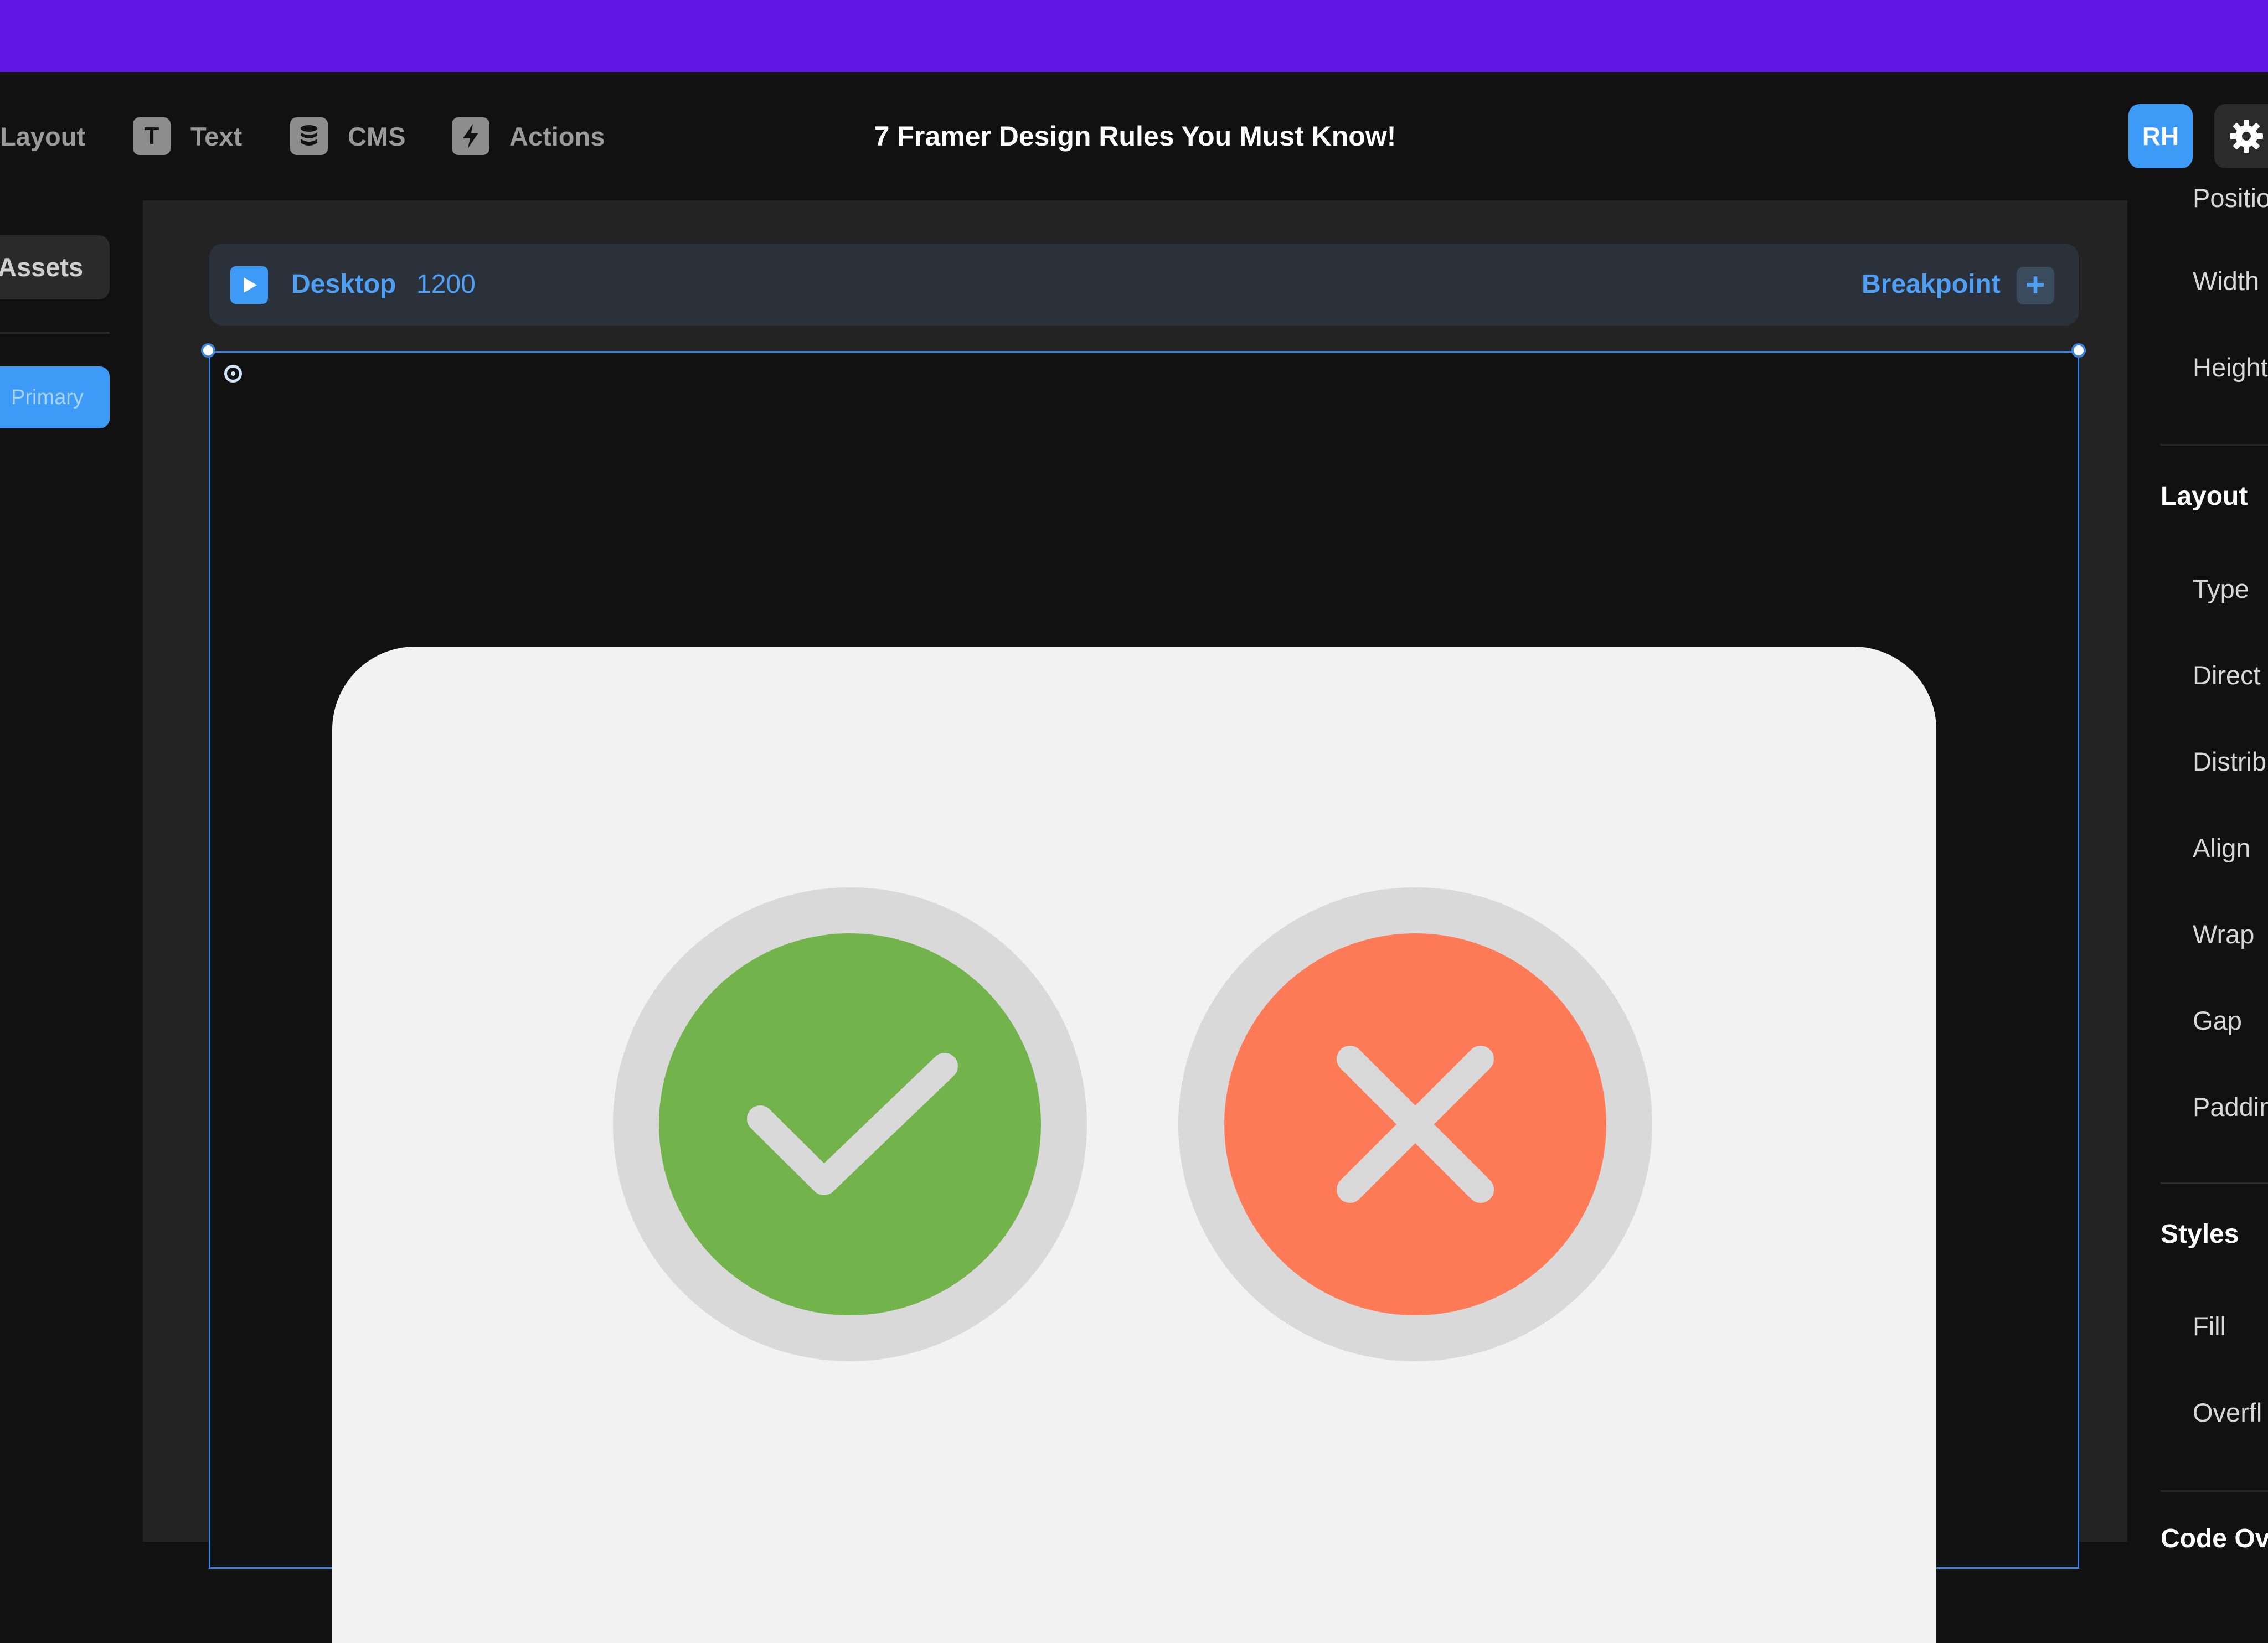 This screenshot has width=2268, height=1643. Describe the element at coordinates (2221, 588) in the screenshot. I see `type-label: Type` at that location.